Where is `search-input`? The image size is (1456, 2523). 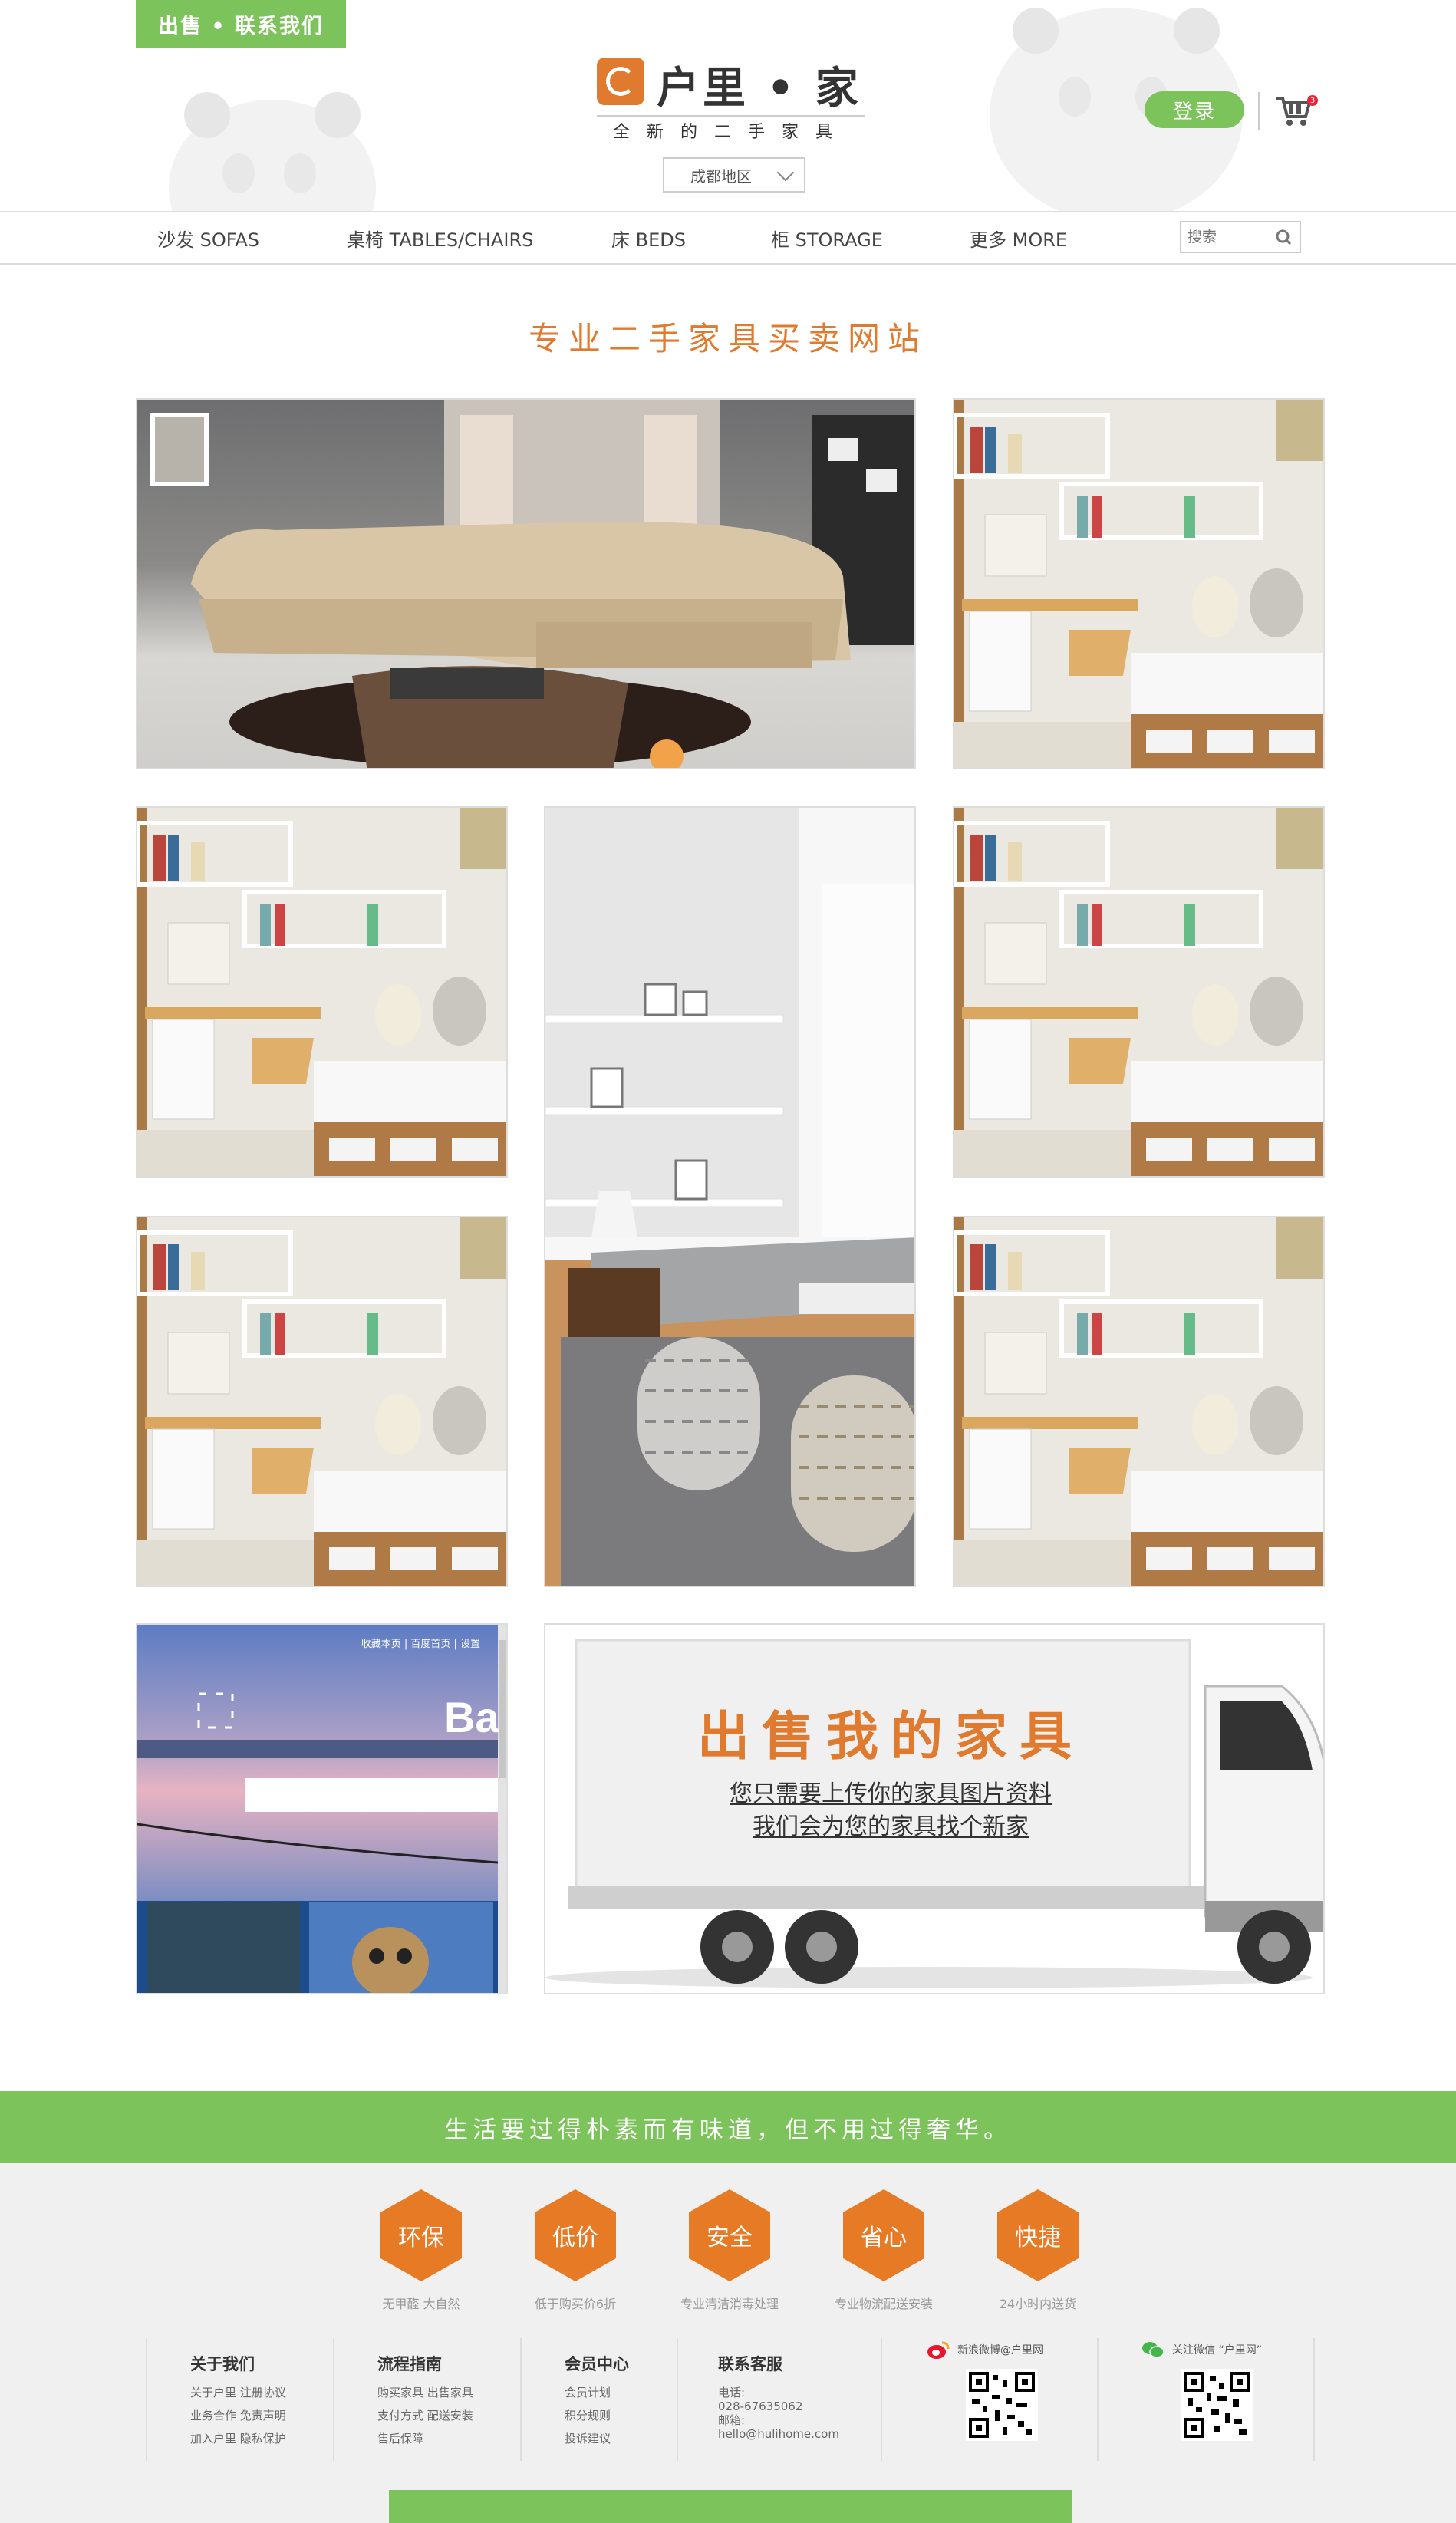
search-input is located at coordinates (1230, 237).